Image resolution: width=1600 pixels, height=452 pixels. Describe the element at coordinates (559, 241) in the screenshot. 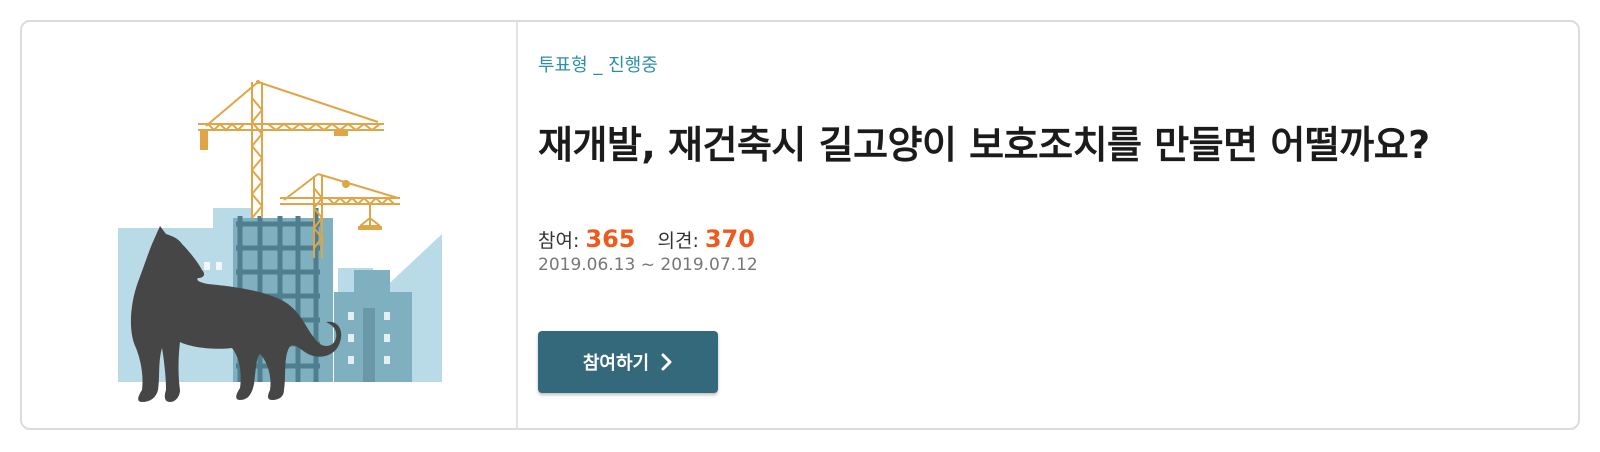

I see `participants-label: 참여:` at that location.